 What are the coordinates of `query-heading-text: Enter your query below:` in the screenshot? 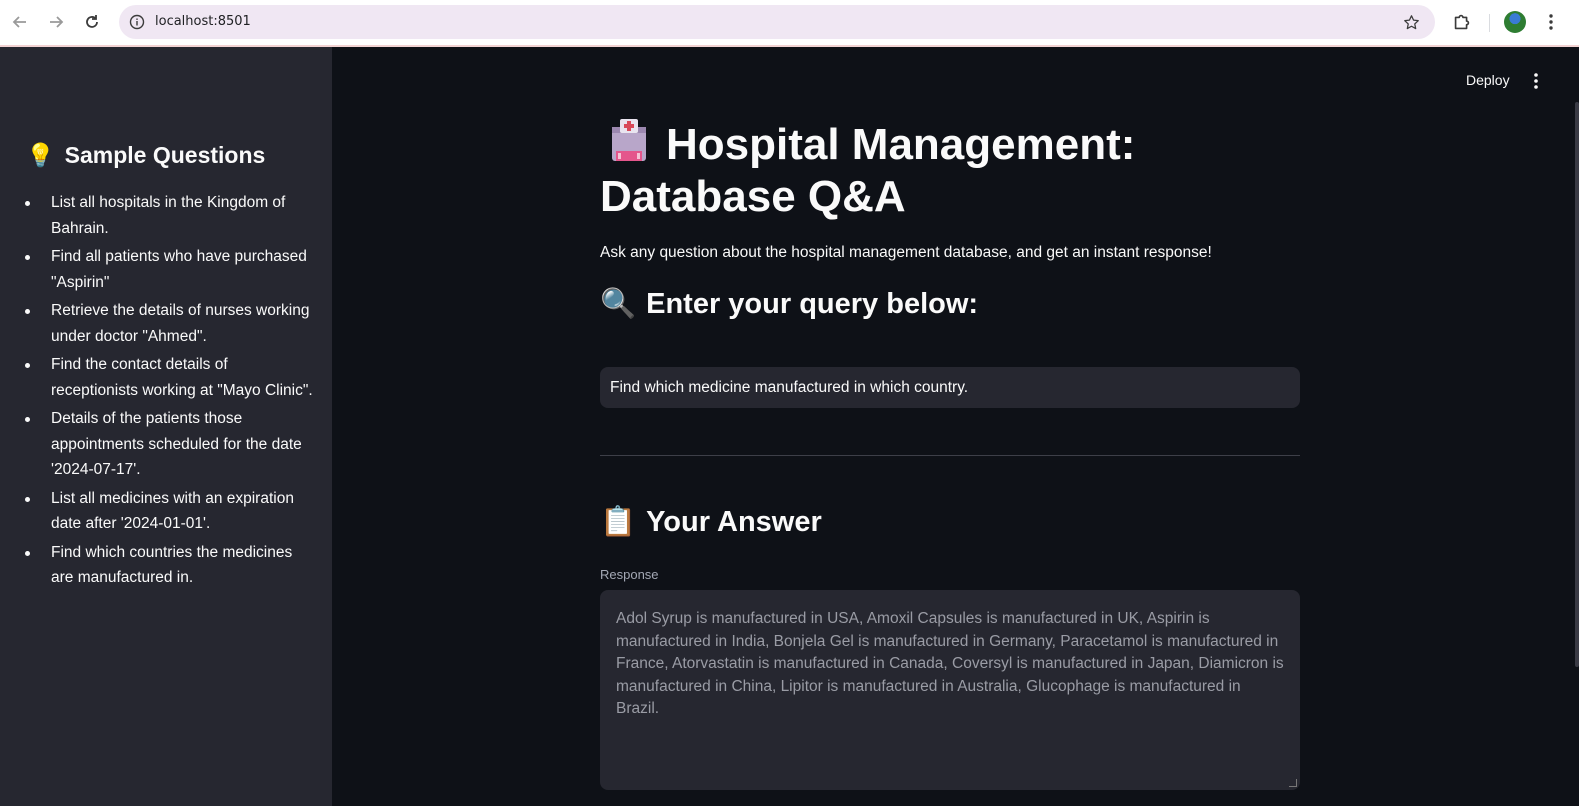 It's located at (812, 303).